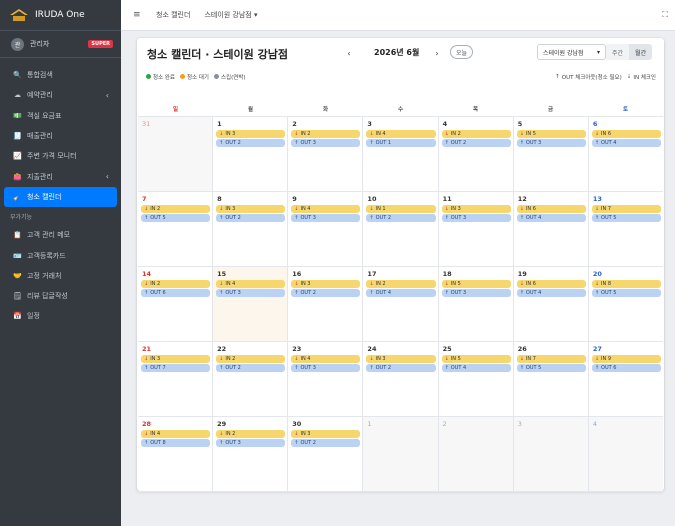  What do you see at coordinates (626, 379) in the screenshot?
I see `day-cell: 27 ↓ IN 9 ↑ OUT 6` at bounding box center [626, 379].